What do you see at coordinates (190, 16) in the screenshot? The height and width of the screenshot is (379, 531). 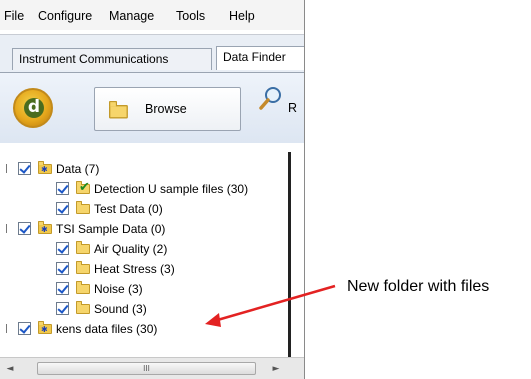 I see `menu-tools: Tools` at bounding box center [190, 16].